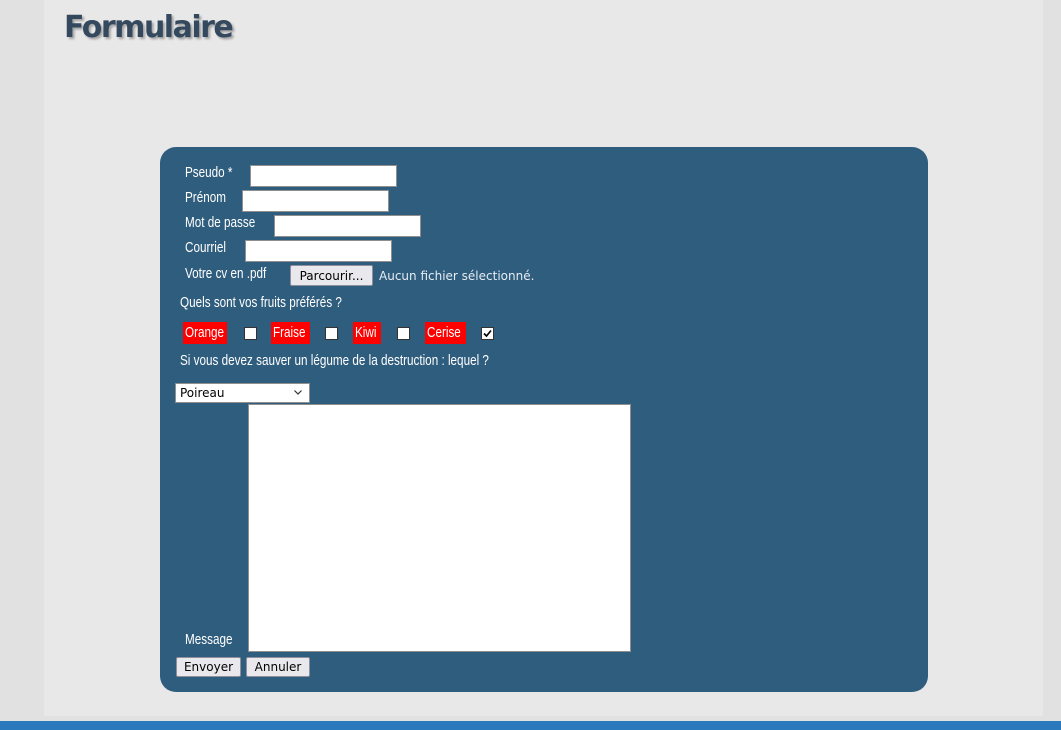 The image size is (1061, 730). Describe the element at coordinates (261, 302) in the screenshot. I see `fruits-question: Quels sont vos fruits préférés ?` at that location.